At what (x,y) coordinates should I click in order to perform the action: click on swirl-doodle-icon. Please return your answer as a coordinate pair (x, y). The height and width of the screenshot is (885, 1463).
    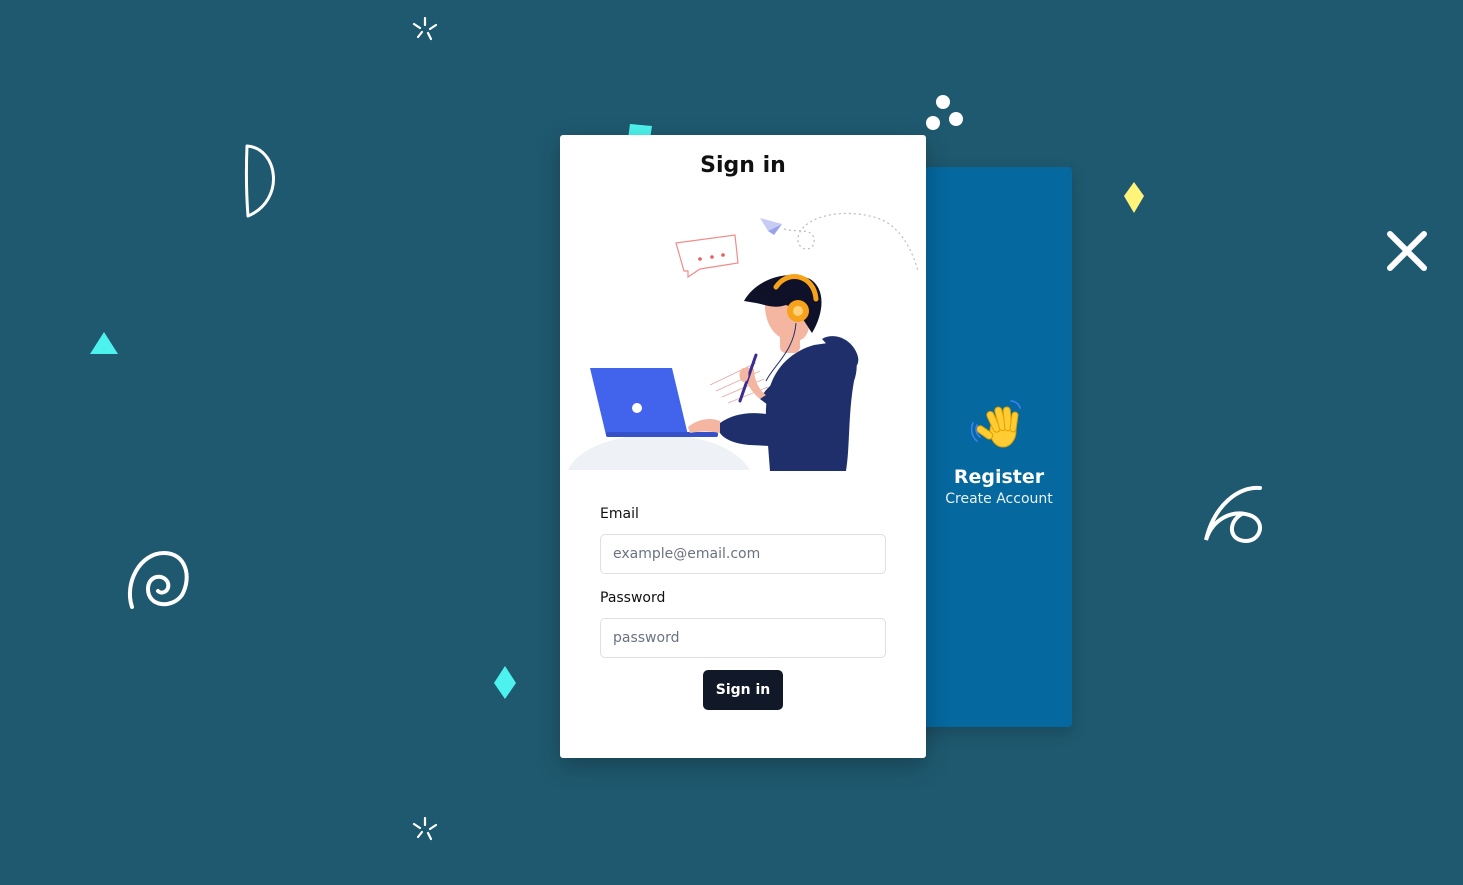
    Looking at the image, I should click on (1233, 514).